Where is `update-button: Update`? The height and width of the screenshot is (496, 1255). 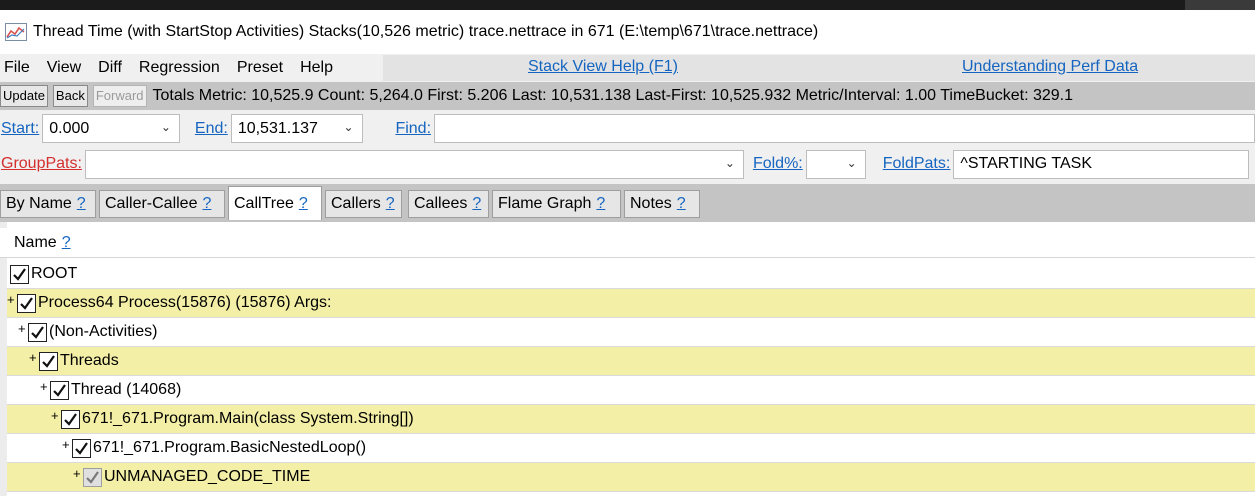
update-button: Update is located at coordinates (24, 96).